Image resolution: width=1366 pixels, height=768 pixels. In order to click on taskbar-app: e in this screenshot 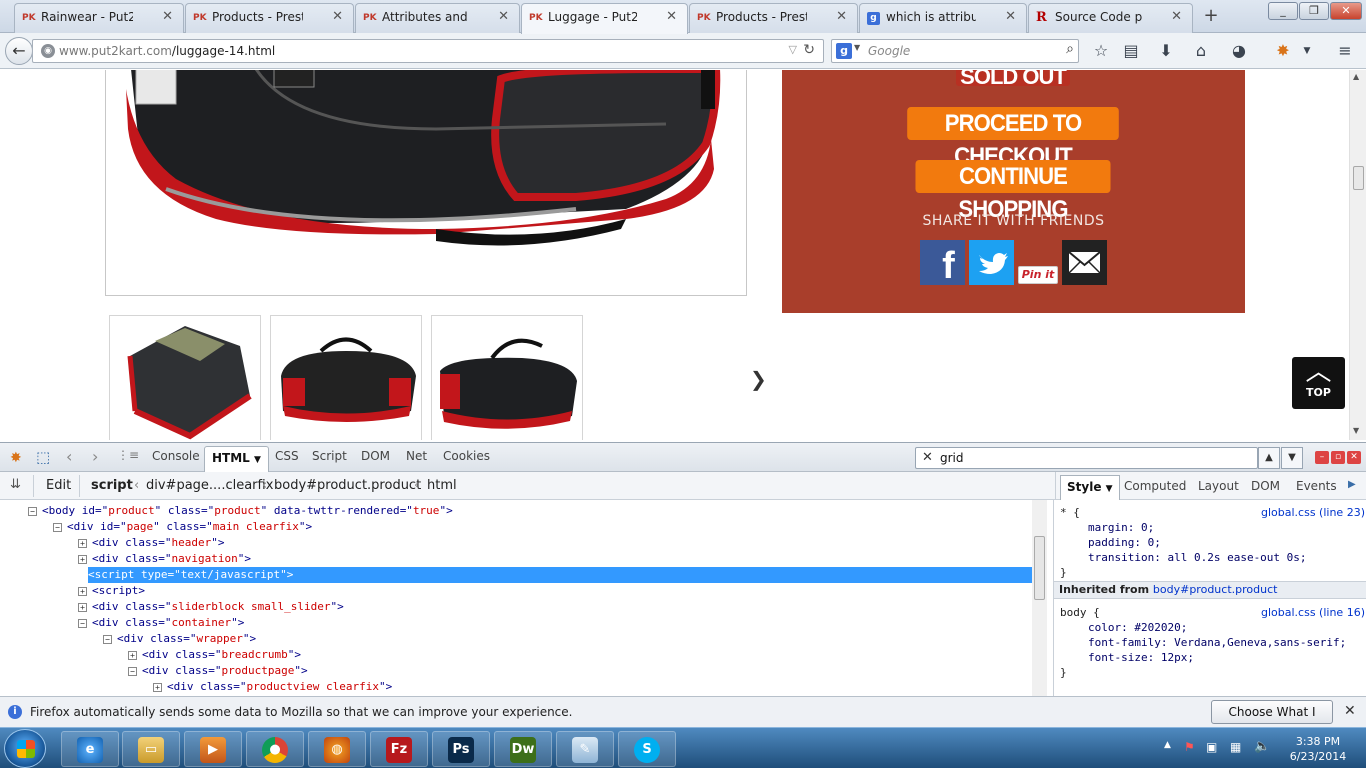, I will do `click(90, 749)`.